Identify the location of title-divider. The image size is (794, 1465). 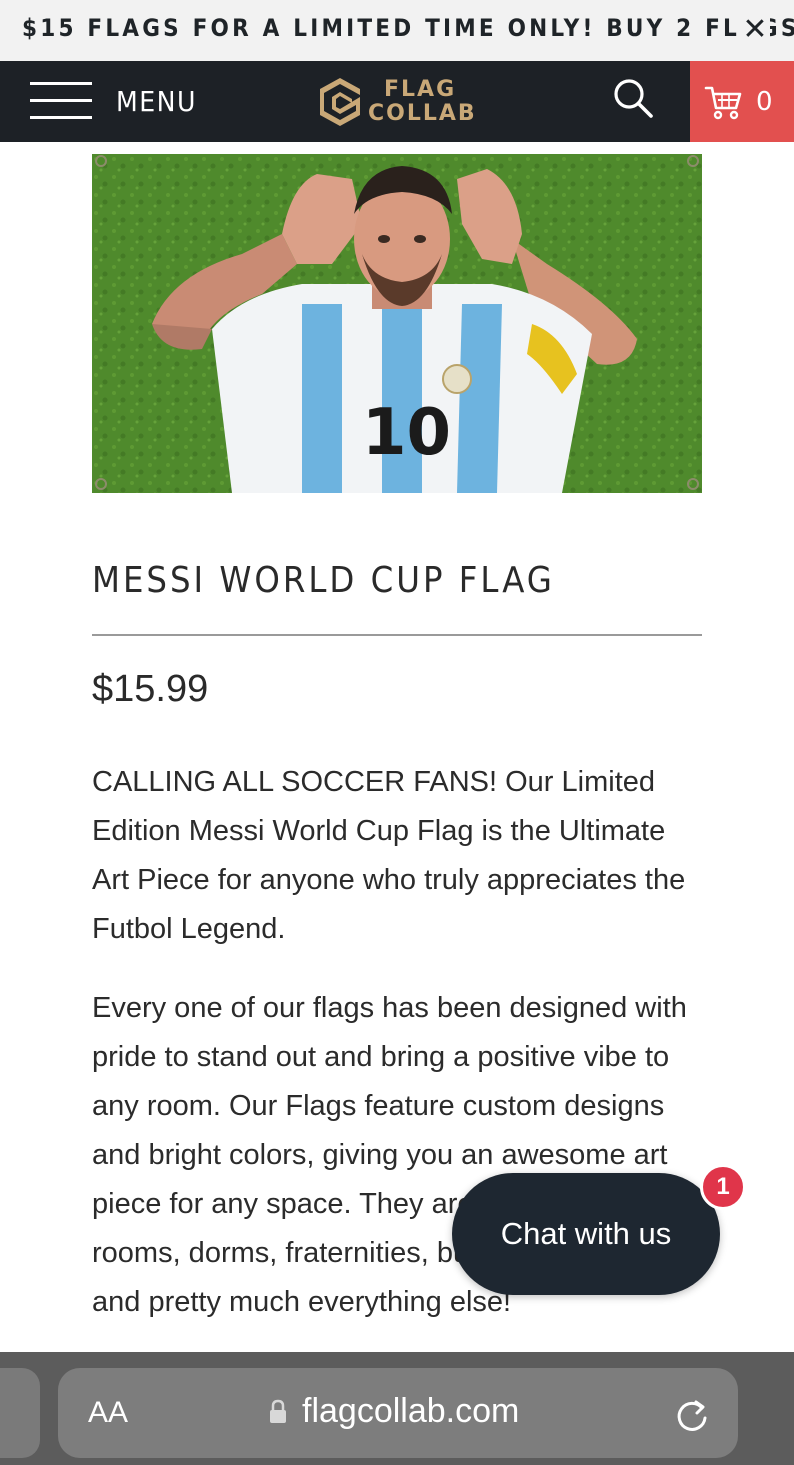
(397, 635).